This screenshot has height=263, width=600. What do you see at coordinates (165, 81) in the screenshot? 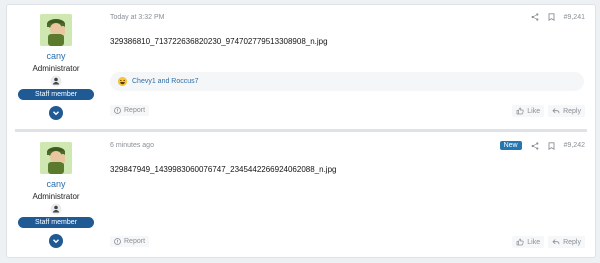
I see `reaction-users: Chevy1 and Roccus7` at bounding box center [165, 81].